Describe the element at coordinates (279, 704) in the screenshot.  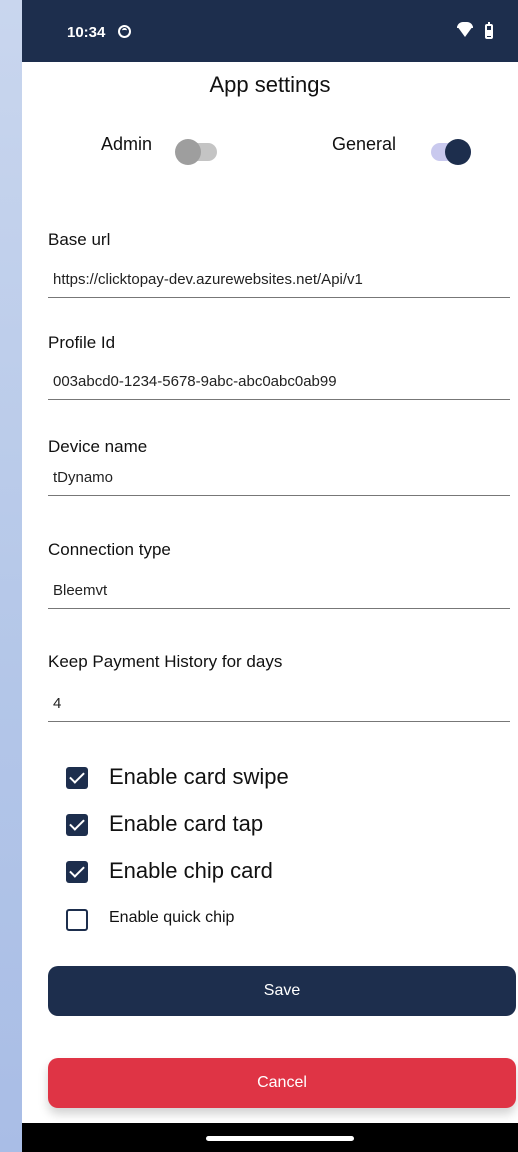
I see `payment-history-input` at that location.